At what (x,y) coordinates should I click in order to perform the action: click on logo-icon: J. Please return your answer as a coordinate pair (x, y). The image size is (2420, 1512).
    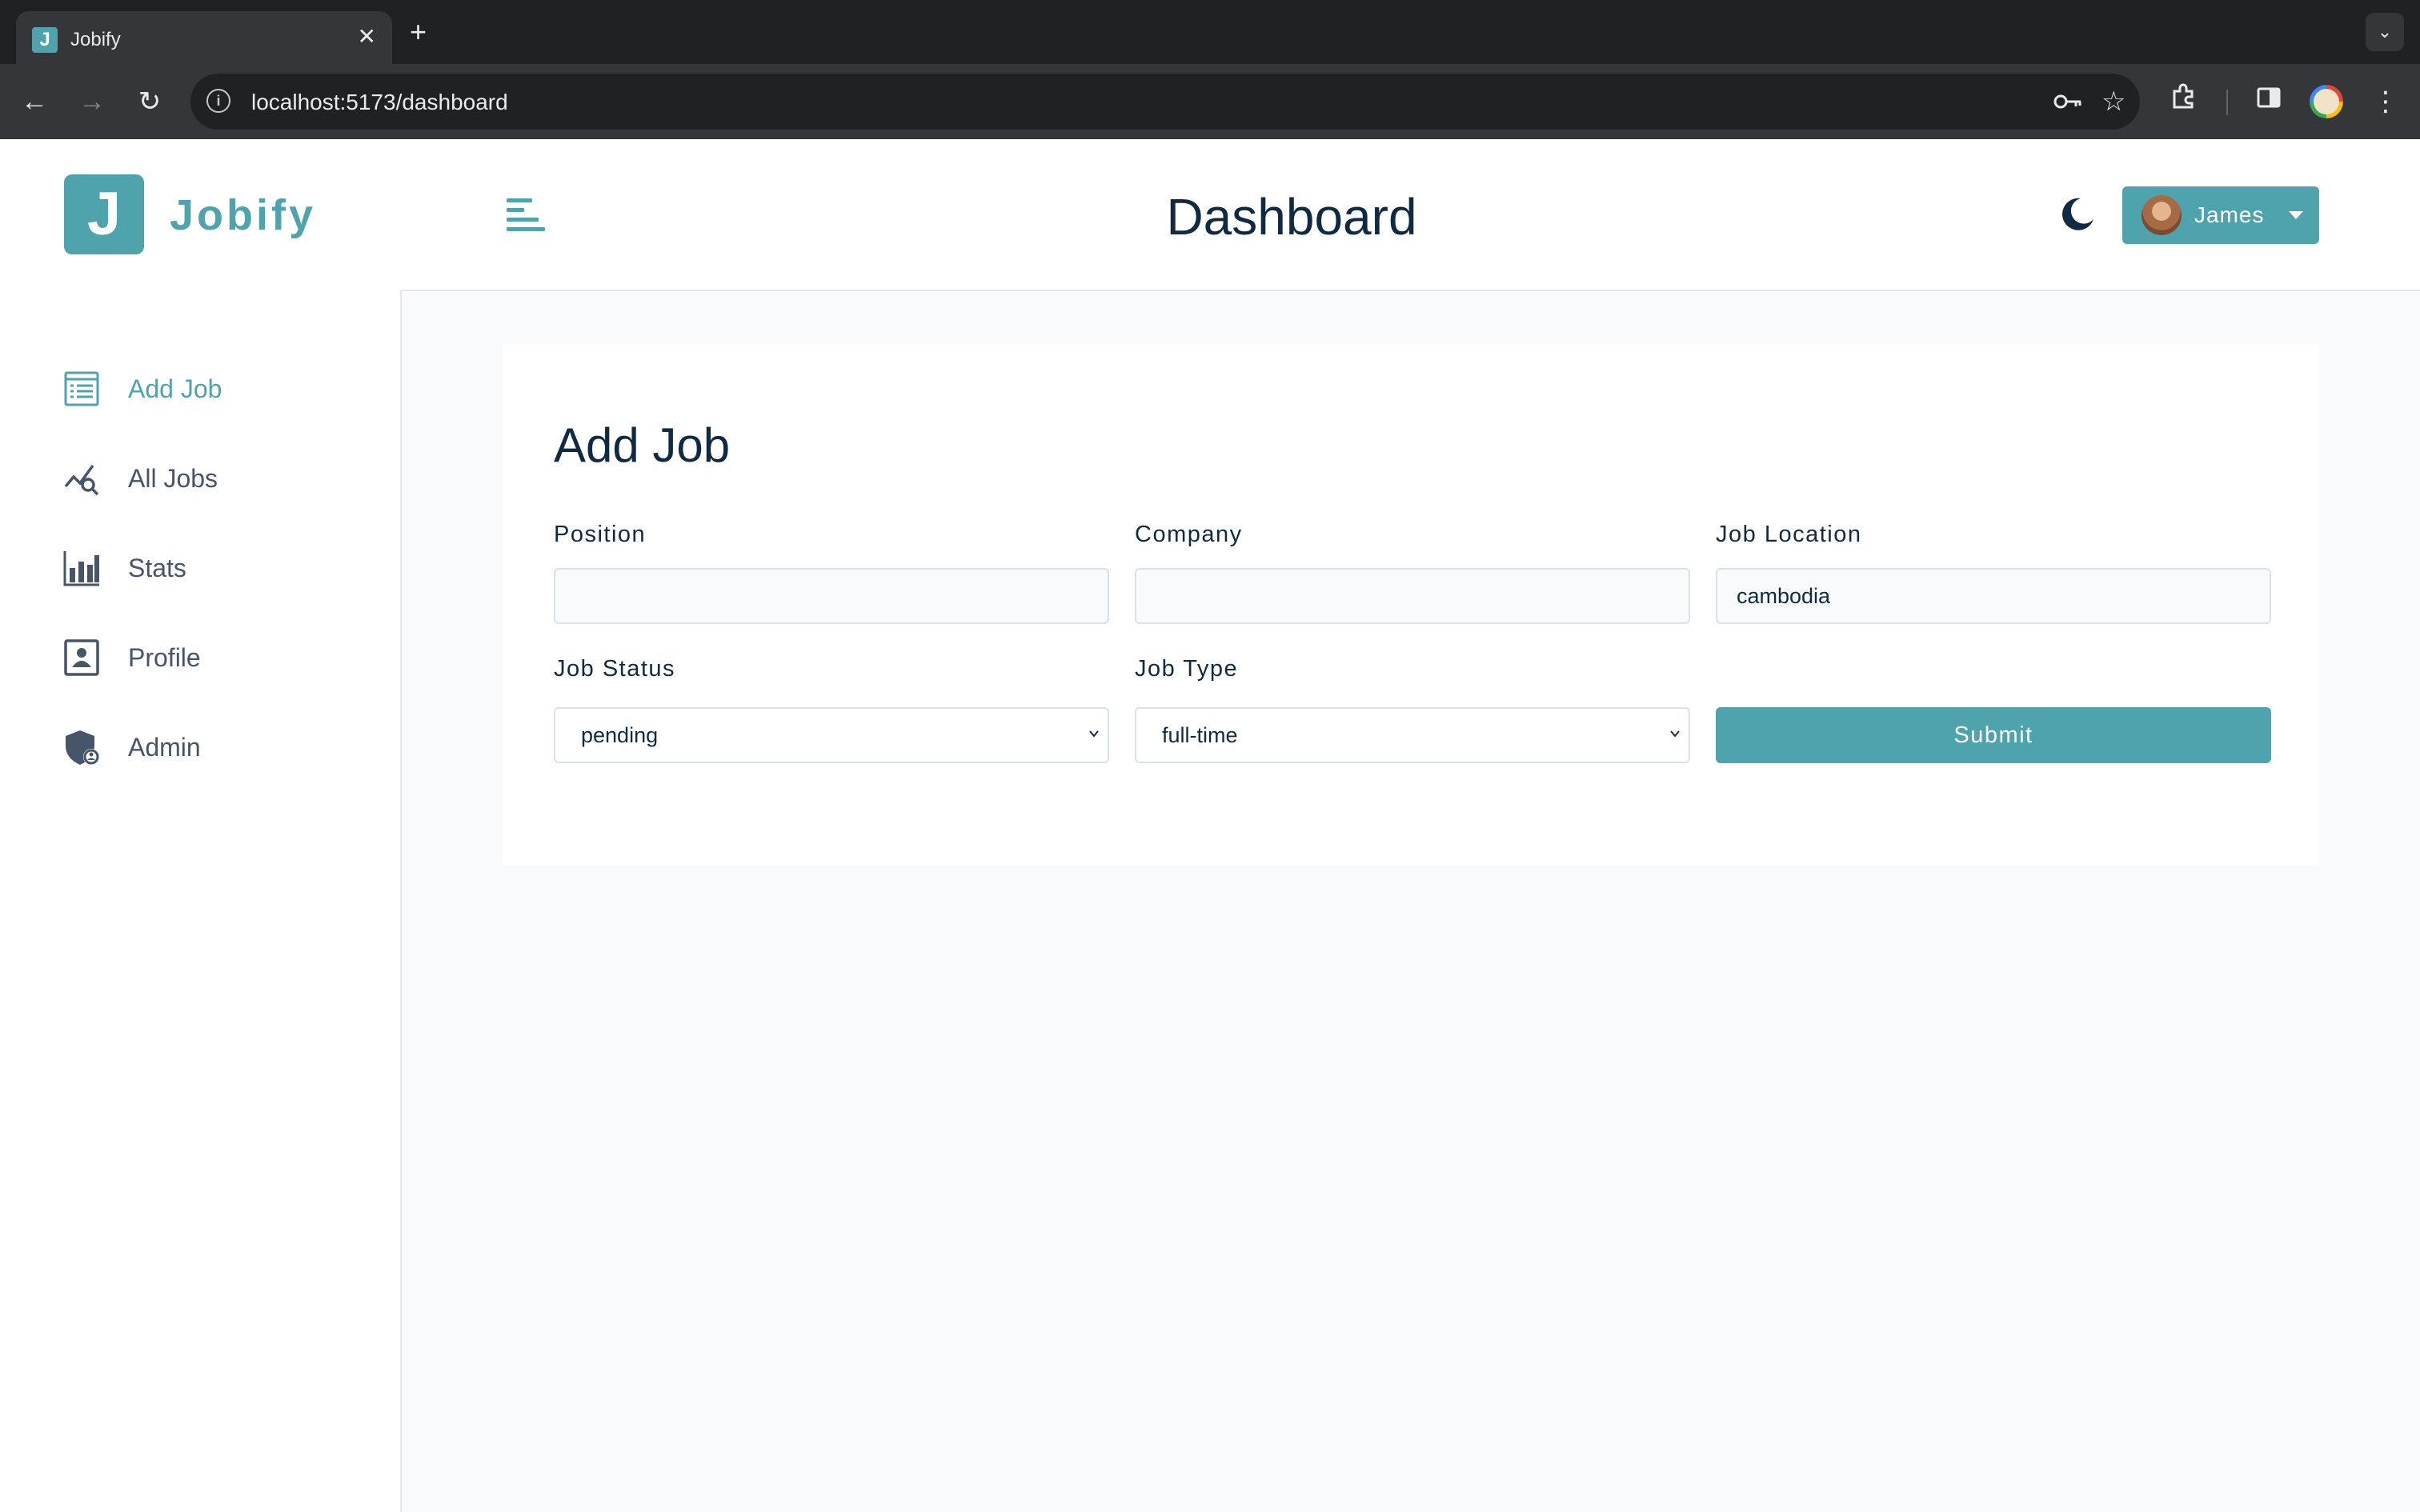
    Looking at the image, I should click on (104, 214).